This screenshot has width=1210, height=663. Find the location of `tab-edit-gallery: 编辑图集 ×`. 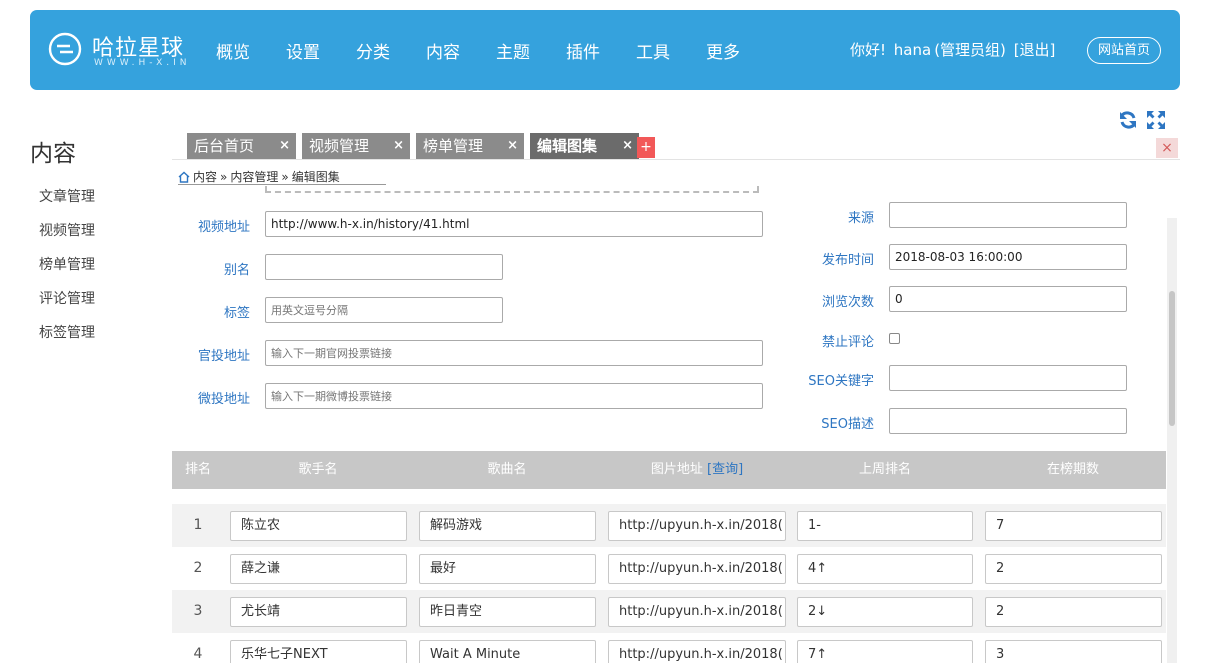

tab-edit-gallery: 编辑图集 × is located at coordinates (584, 146).